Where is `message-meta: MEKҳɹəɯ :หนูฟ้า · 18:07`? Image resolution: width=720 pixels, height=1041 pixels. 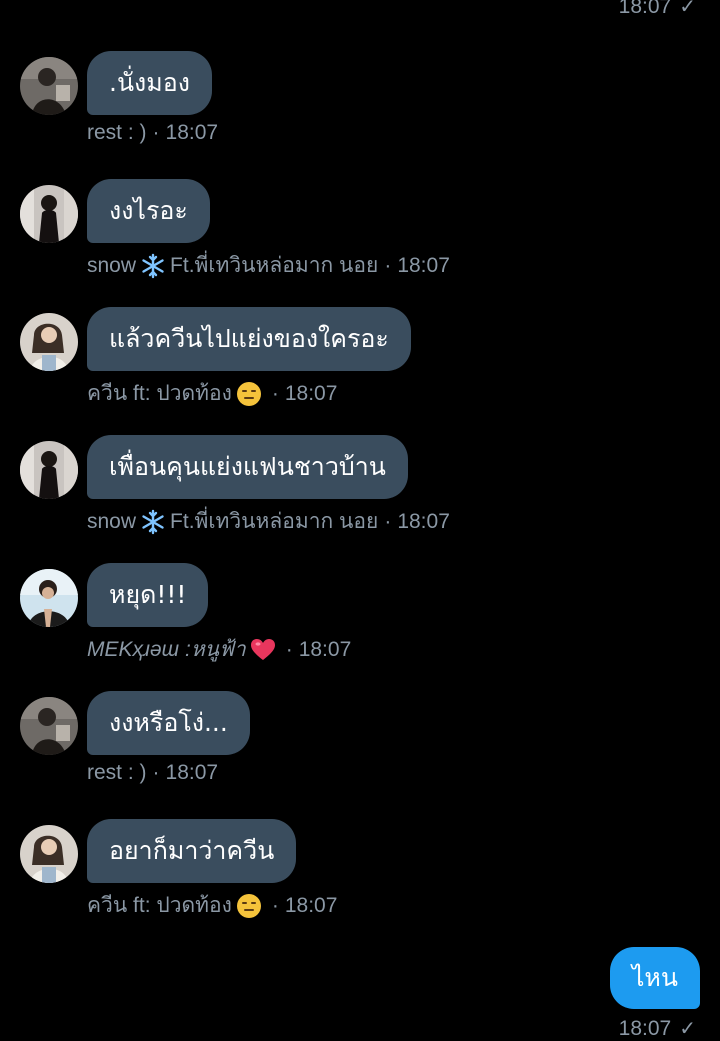 message-meta: MEKҳɹəɯ :หนูฟ้า · 18:07 is located at coordinates (219, 649).